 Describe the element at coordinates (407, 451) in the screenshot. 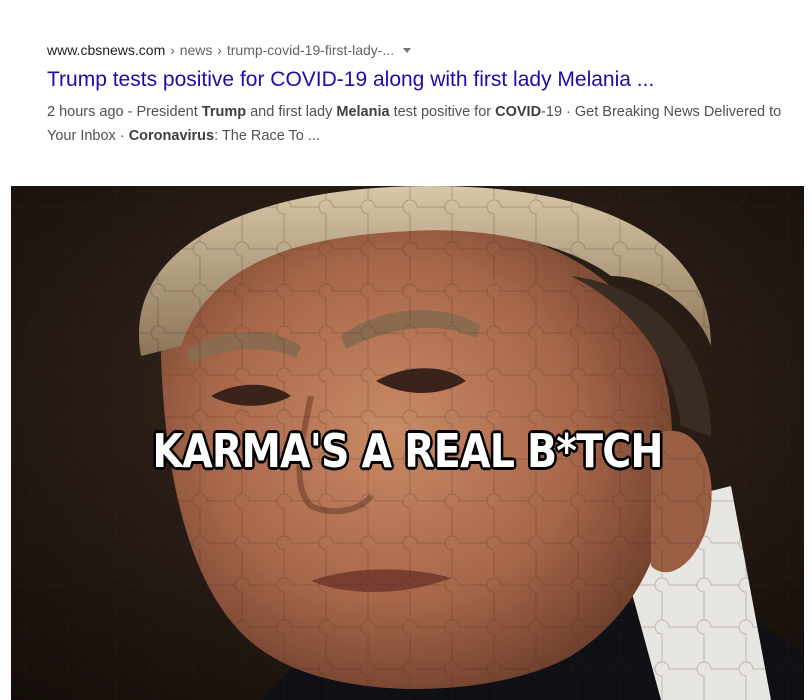

I see `meme-caption: KARMA'S A REAL B*TCH` at that location.